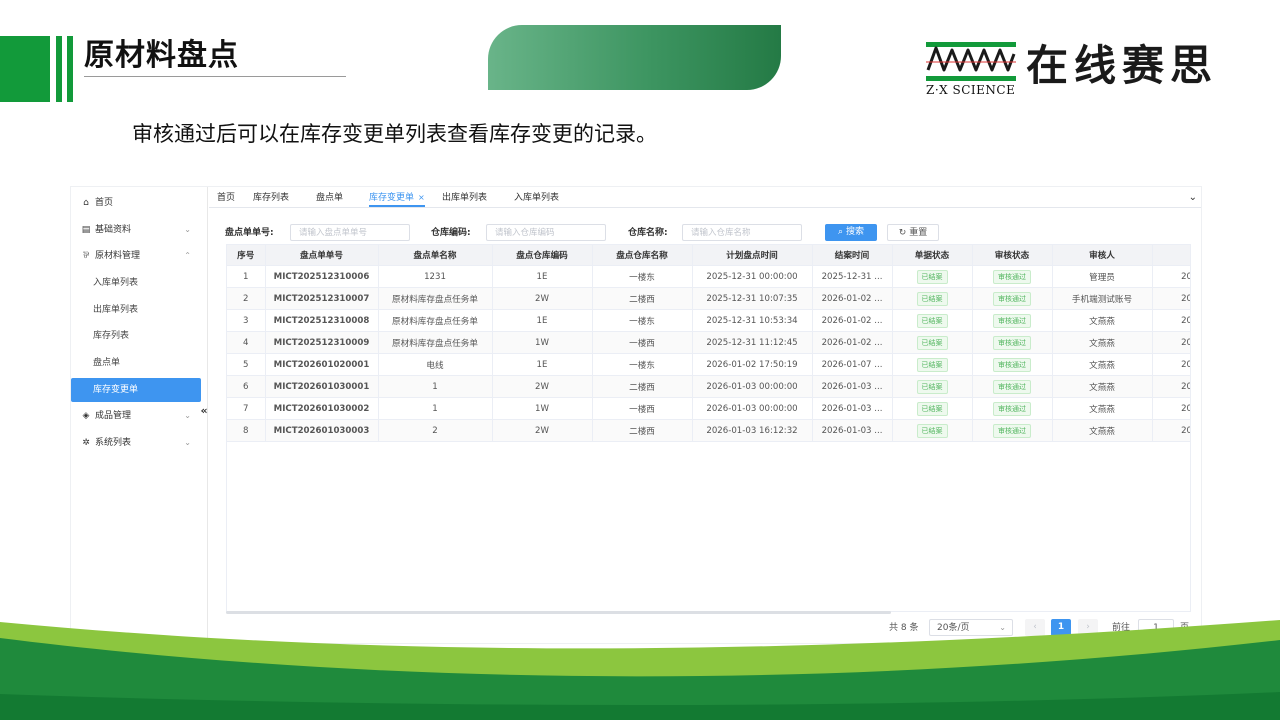  I want to click on tab-bar: 首页 库存列表 盘点单 库存变更单 × 出库单列表 入库单列表 ⌄, so click(705, 197).